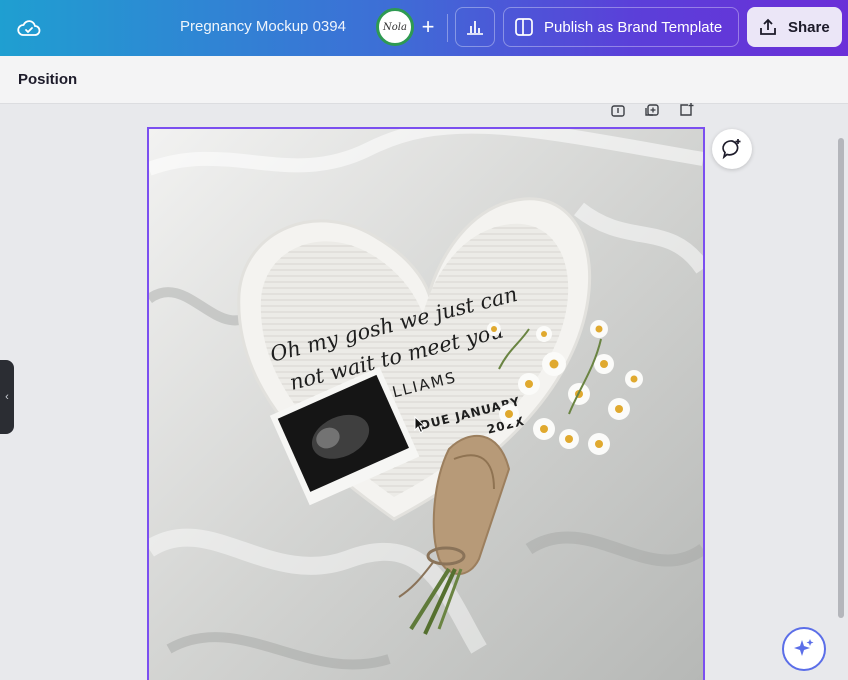 The height and width of the screenshot is (680, 848). I want to click on add-comment-button, so click(732, 149).